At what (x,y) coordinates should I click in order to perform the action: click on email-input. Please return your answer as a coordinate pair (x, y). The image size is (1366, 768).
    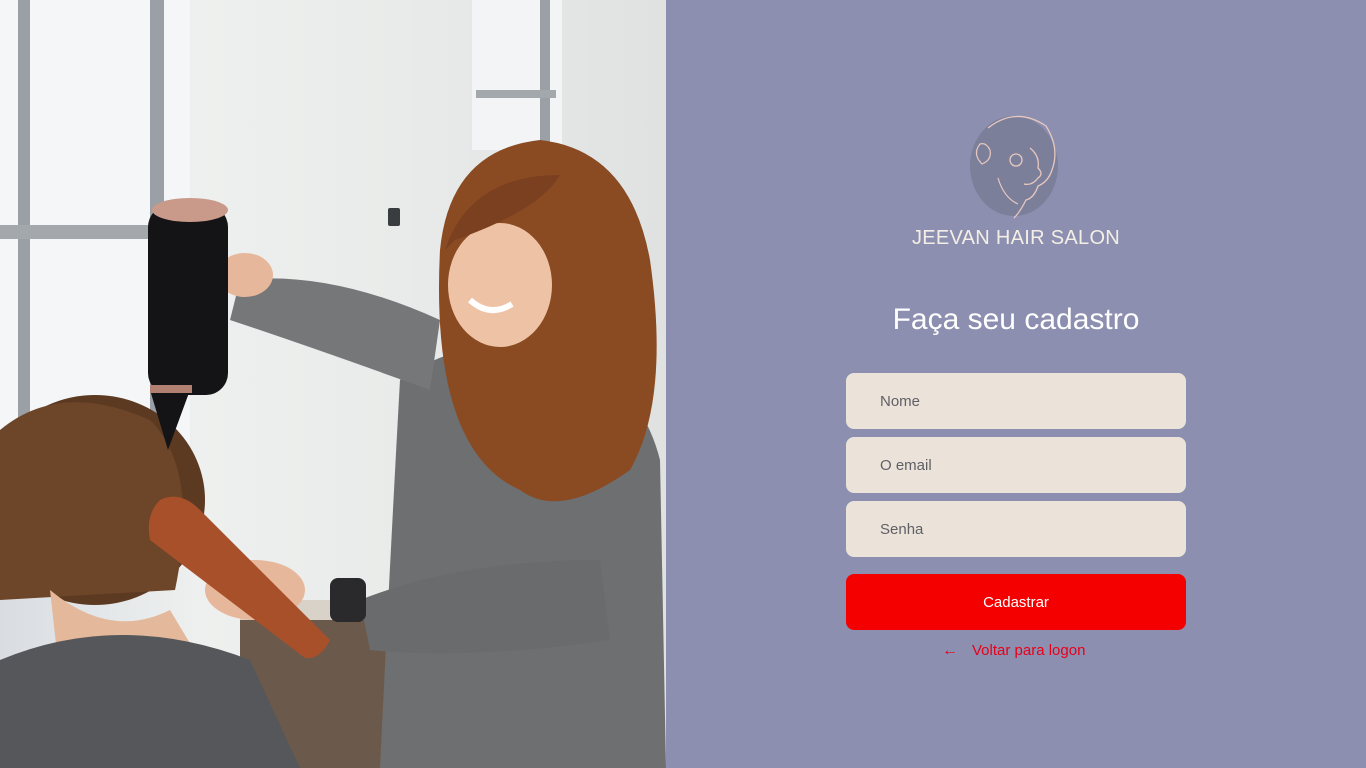
    Looking at the image, I should click on (1016, 465).